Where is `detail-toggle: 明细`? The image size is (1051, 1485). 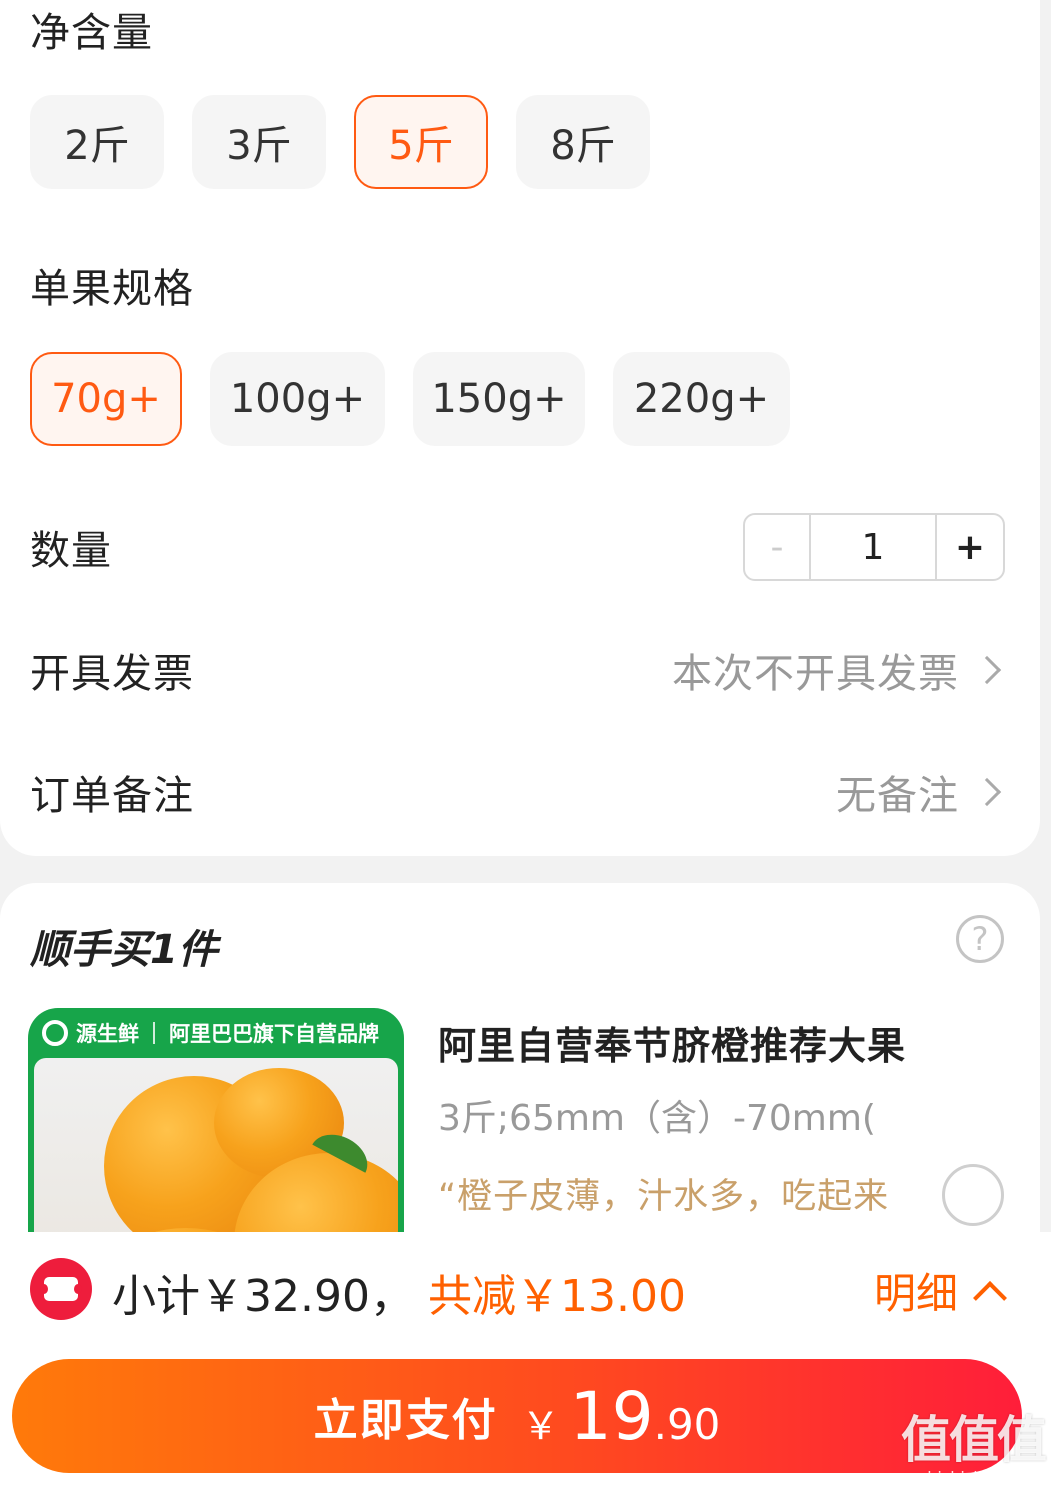 detail-toggle: 明细 is located at coordinates (940, 1290).